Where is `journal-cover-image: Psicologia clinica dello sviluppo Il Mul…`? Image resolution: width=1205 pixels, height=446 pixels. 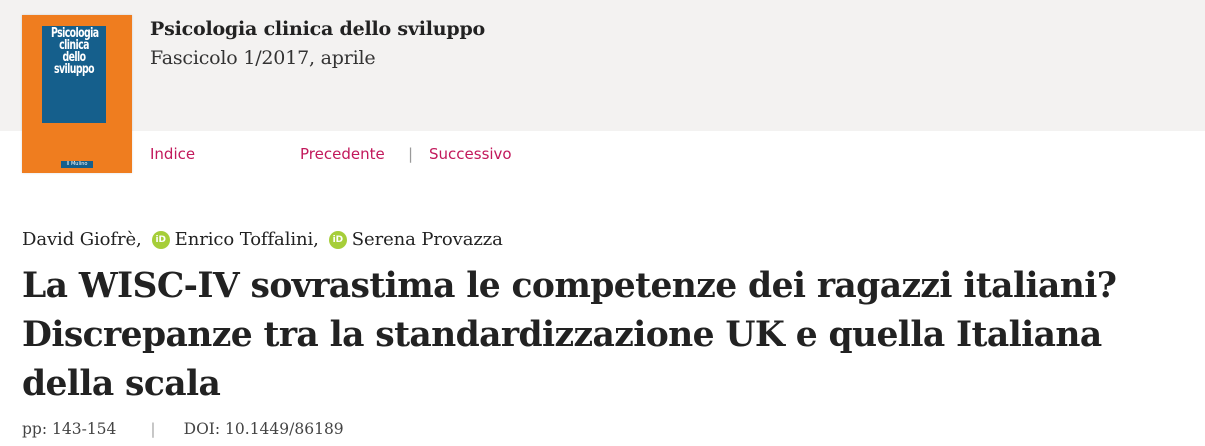
journal-cover-image: Psicologia clinica dello sviluppo Il Mul… is located at coordinates (77, 94).